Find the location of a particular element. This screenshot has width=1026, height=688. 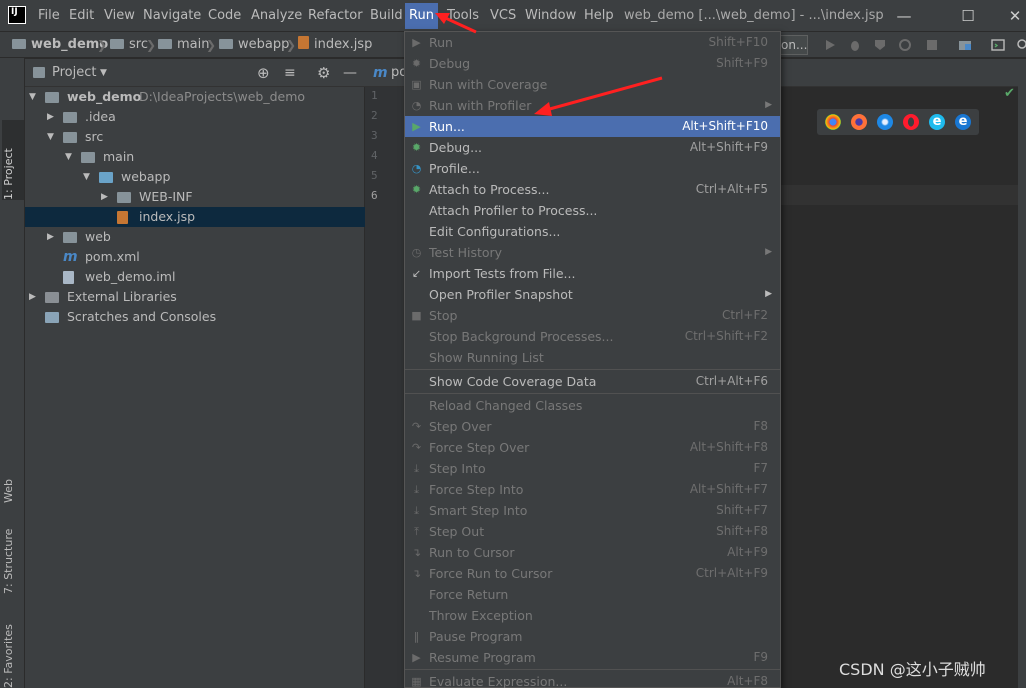

annotation-arrow-run-item is located at coordinates (598, 96).